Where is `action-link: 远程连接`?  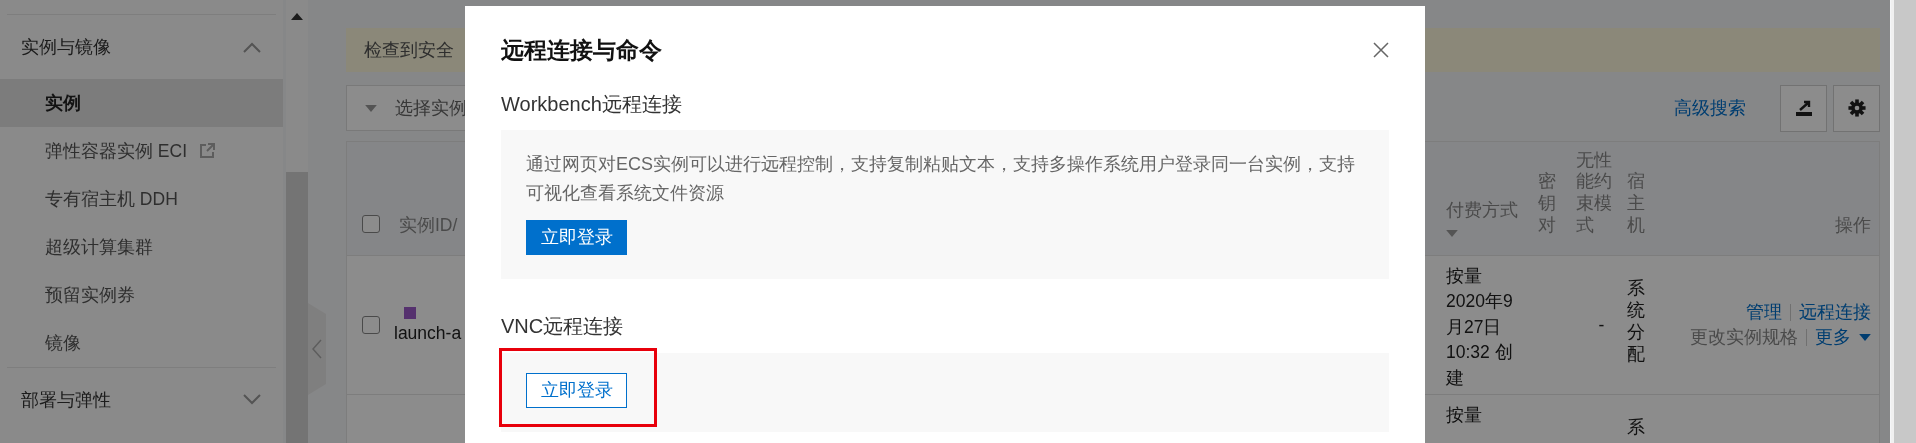 action-link: 远程连接 is located at coordinates (1835, 312).